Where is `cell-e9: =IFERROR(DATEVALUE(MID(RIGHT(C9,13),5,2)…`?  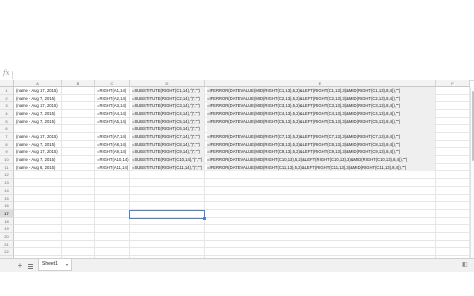 cell-e9: =IFERROR(DATEVALUE(MID(RIGHT(C9,13),5,2)… is located at coordinates (321, 152).